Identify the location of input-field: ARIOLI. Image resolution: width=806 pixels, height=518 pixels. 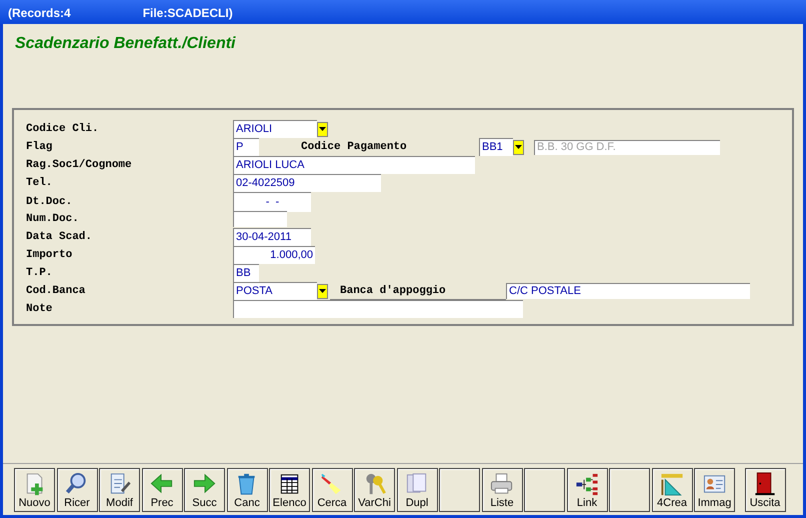
(275, 129).